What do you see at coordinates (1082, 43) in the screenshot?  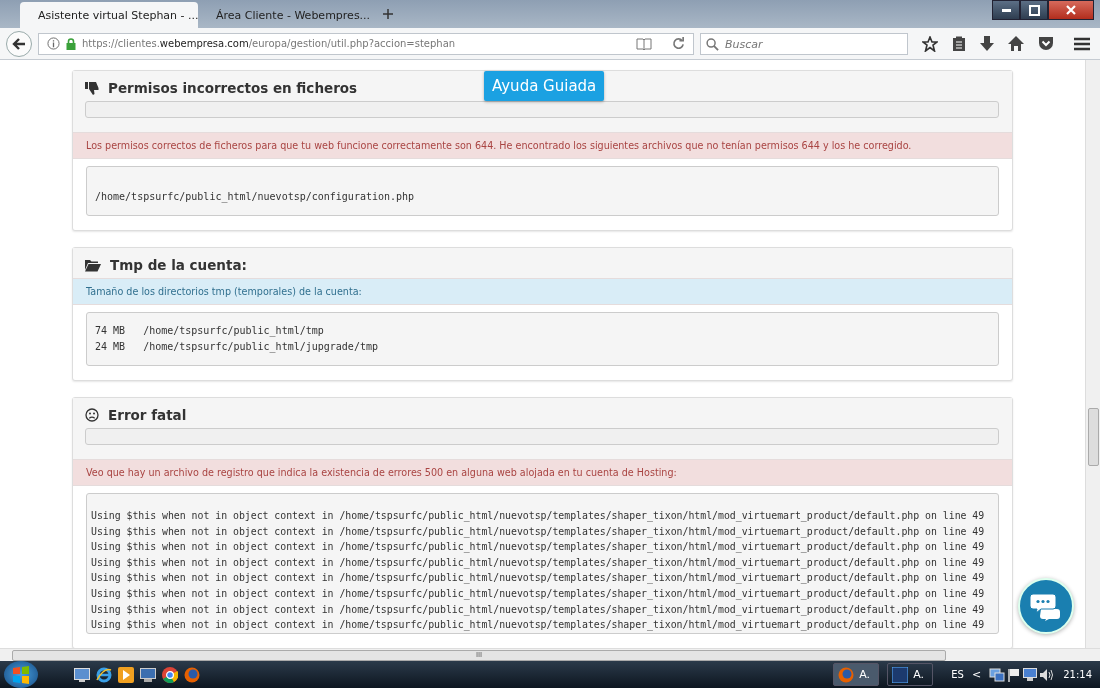 I see `menu-icon` at bounding box center [1082, 43].